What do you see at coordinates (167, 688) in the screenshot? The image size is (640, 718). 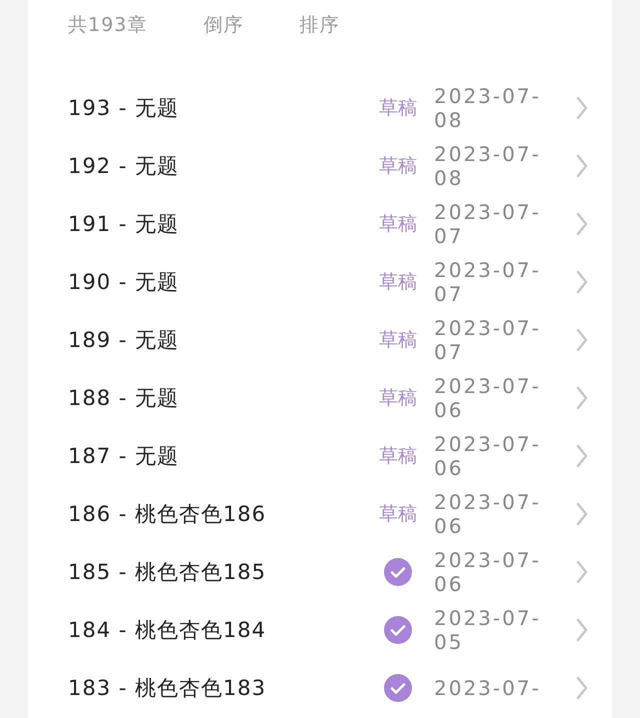 I see `chapter-title: 183 - 桃色杏色183` at bounding box center [167, 688].